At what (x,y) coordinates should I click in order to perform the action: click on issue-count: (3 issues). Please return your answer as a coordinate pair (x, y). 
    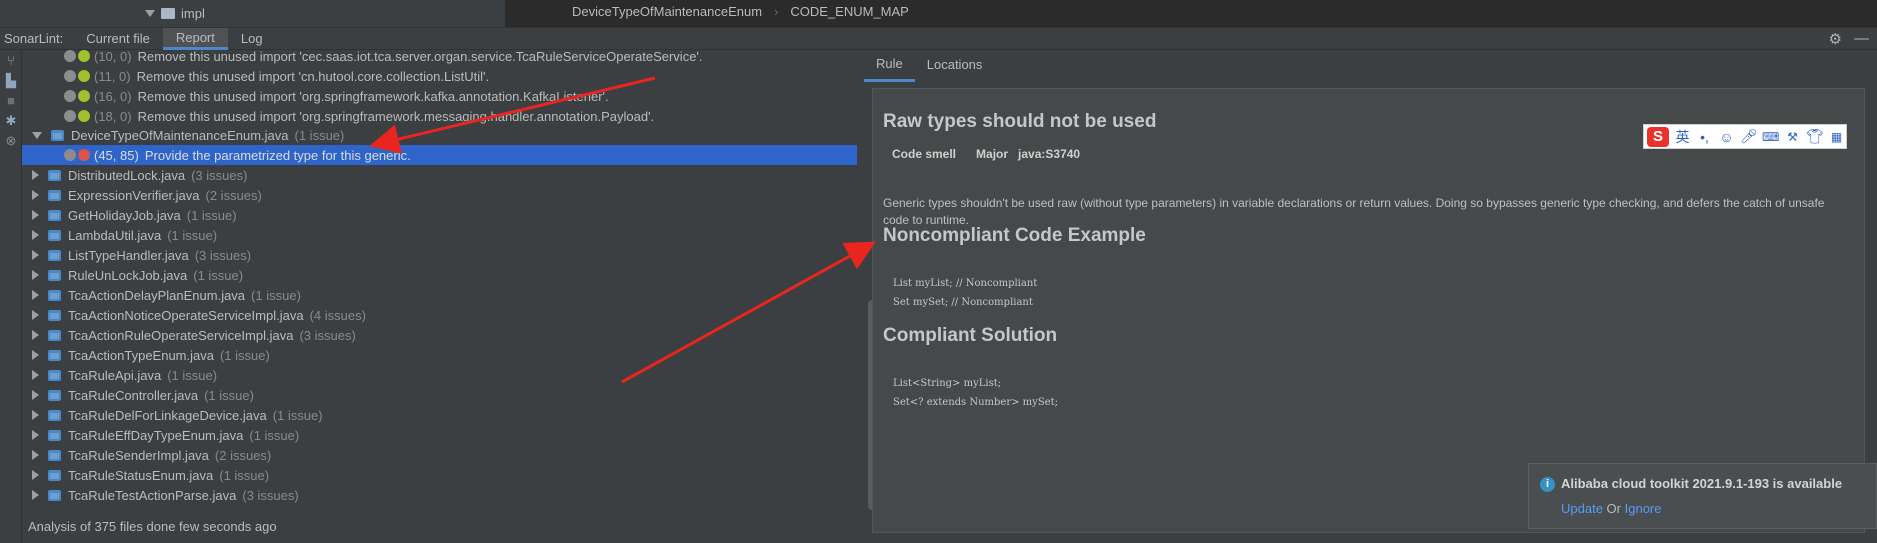
    Looking at the image, I should click on (270, 495).